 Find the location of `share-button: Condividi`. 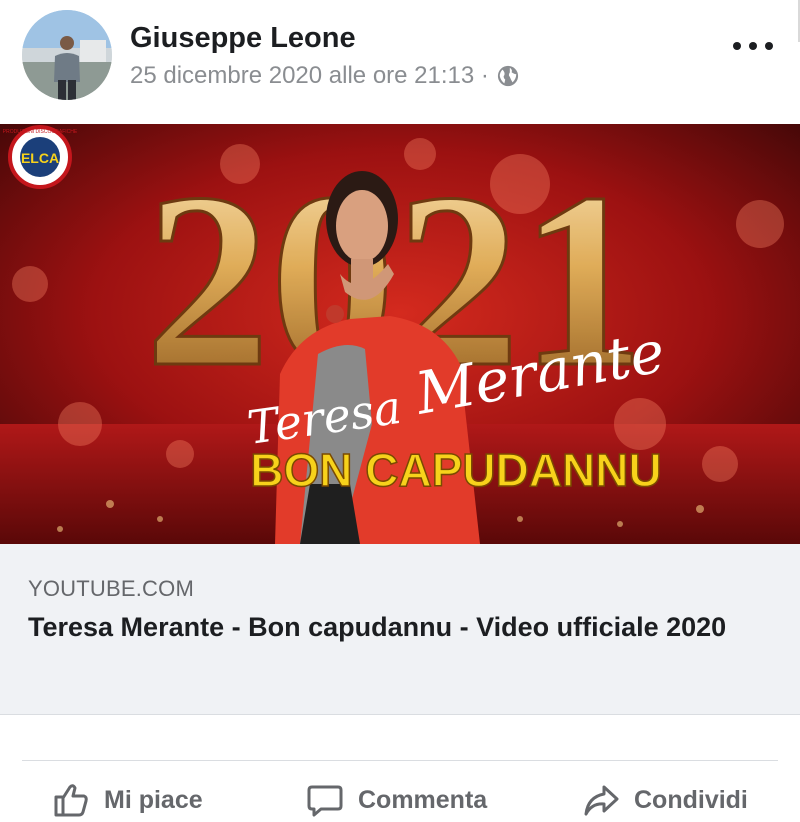

share-button: Condividi is located at coordinates (665, 800).